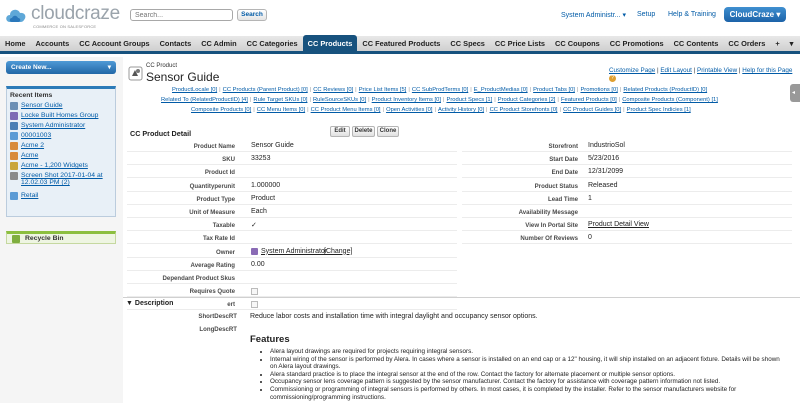  What do you see at coordinates (15, 44) in the screenshot?
I see `tab-home: Home` at bounding box center [15, 44].